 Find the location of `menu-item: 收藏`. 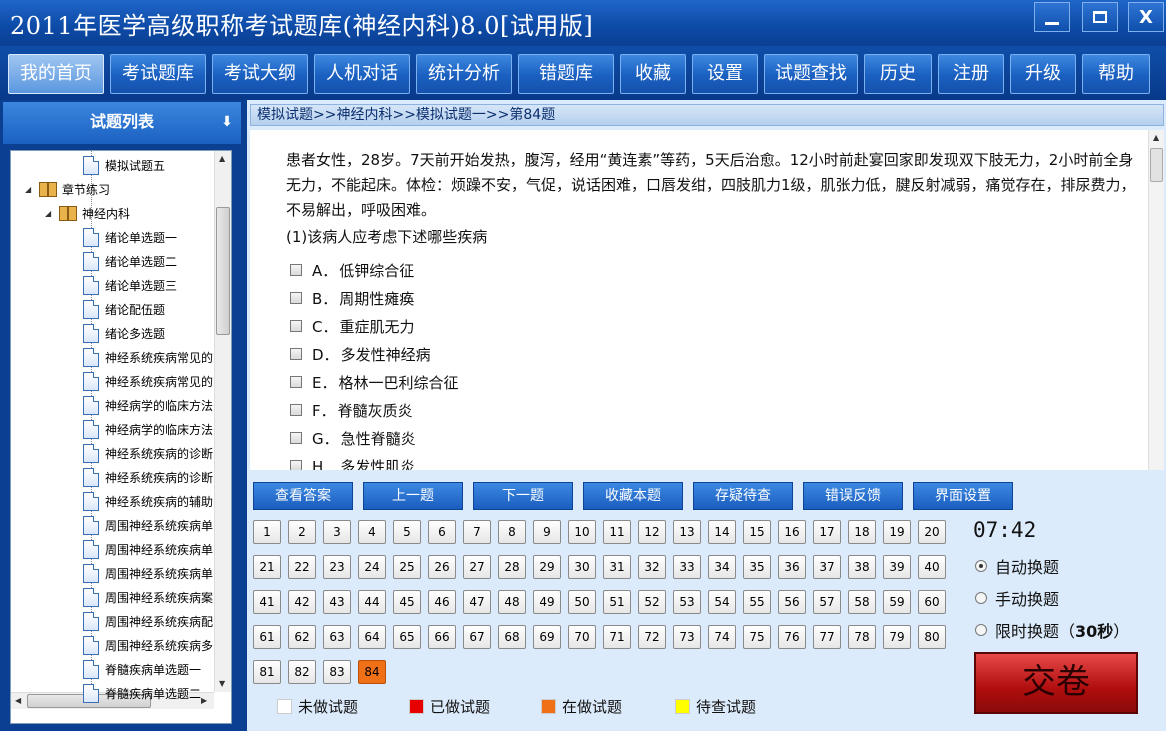

menu-item: 收藏 is located at coordinates (653, 74).